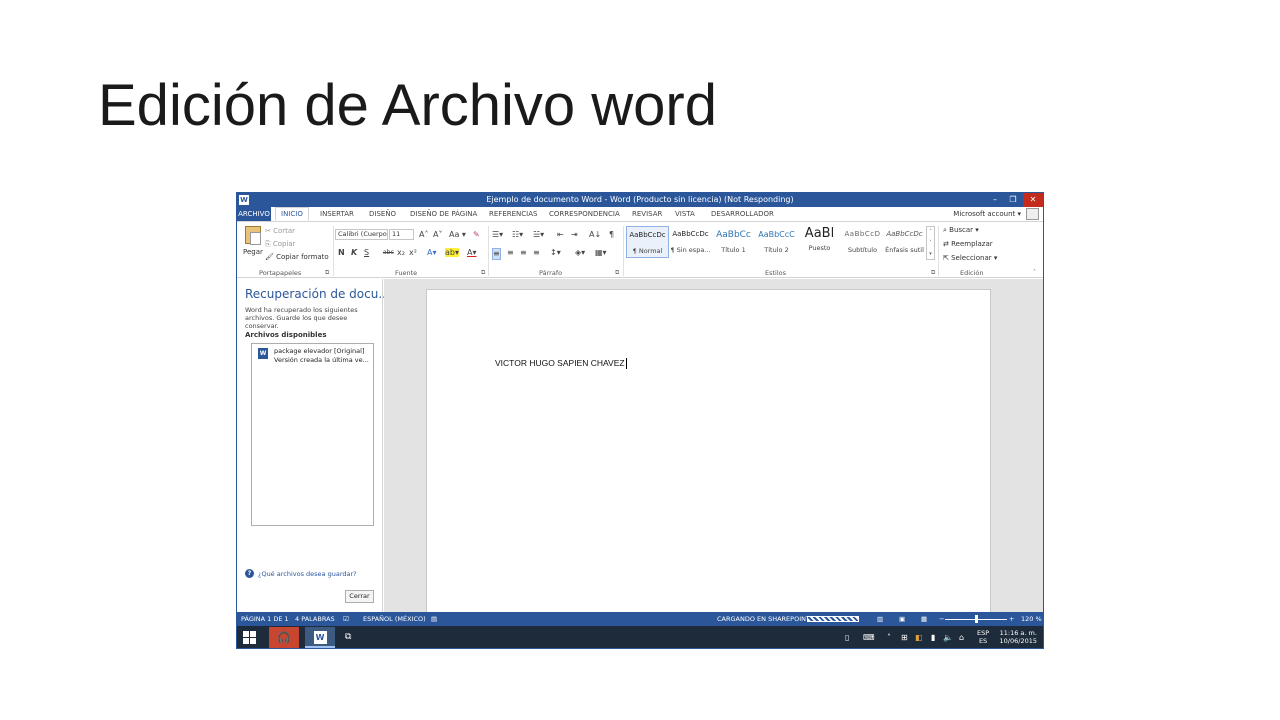 This screenshot has height=720, width=1280. What do you see at coordinates (904, 637) in the screenshot?
I see `windows-flag-icon: ⊞` at bounding box center [904, 637].